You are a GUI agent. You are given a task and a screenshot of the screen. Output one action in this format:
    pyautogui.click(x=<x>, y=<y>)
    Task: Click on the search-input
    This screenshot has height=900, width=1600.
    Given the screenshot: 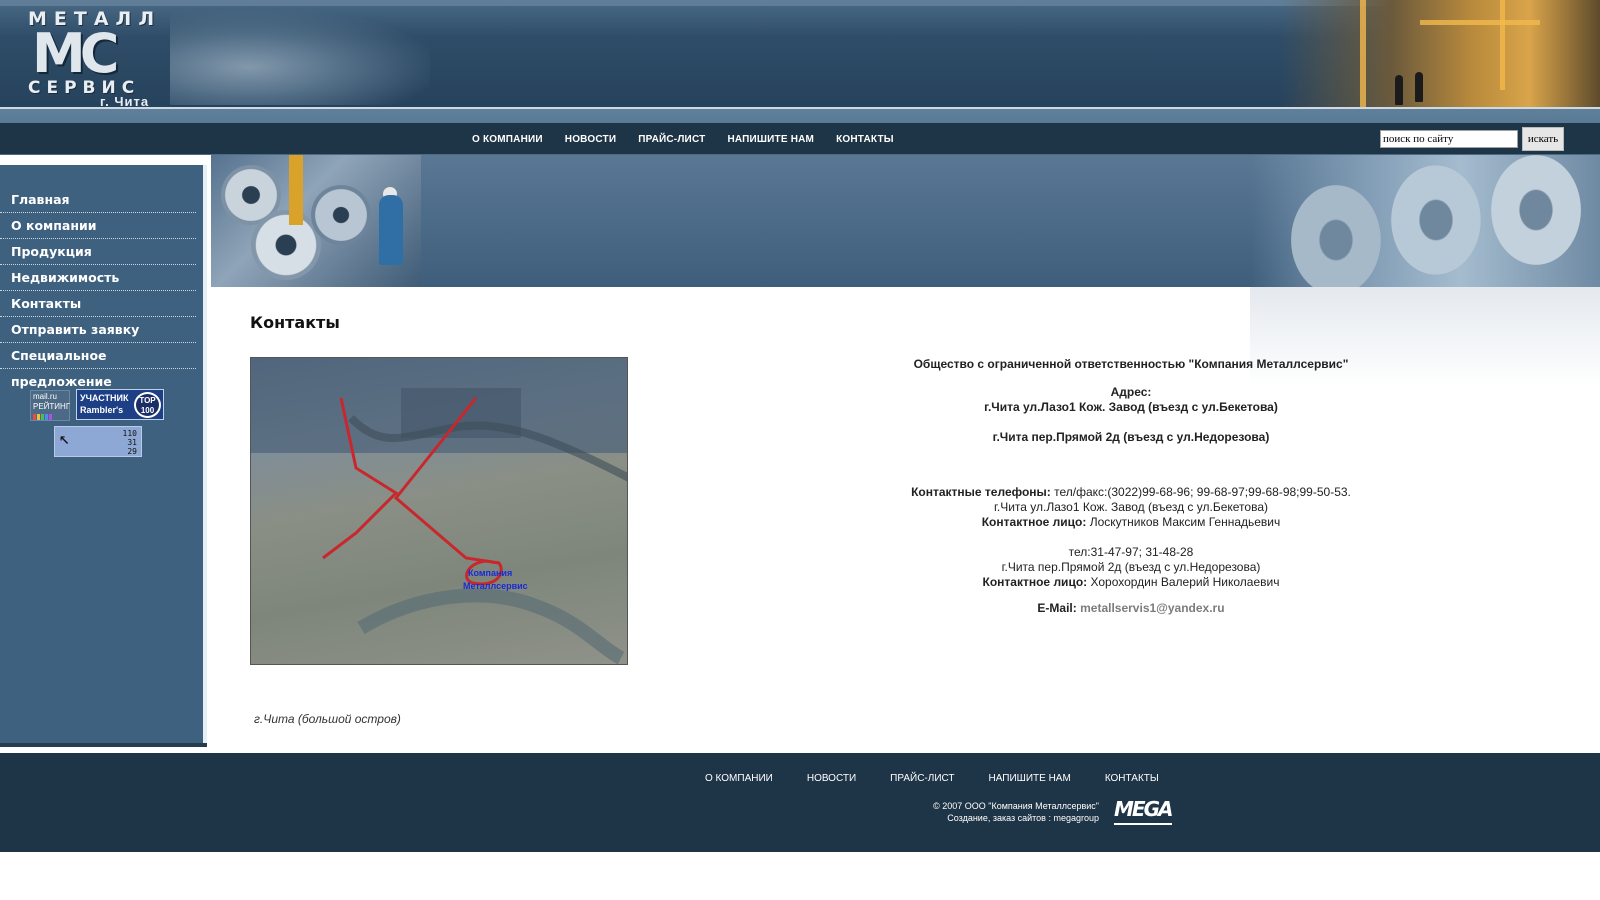 What is the action you would take?
    pyautogui.click(x=1449, y=139)
    